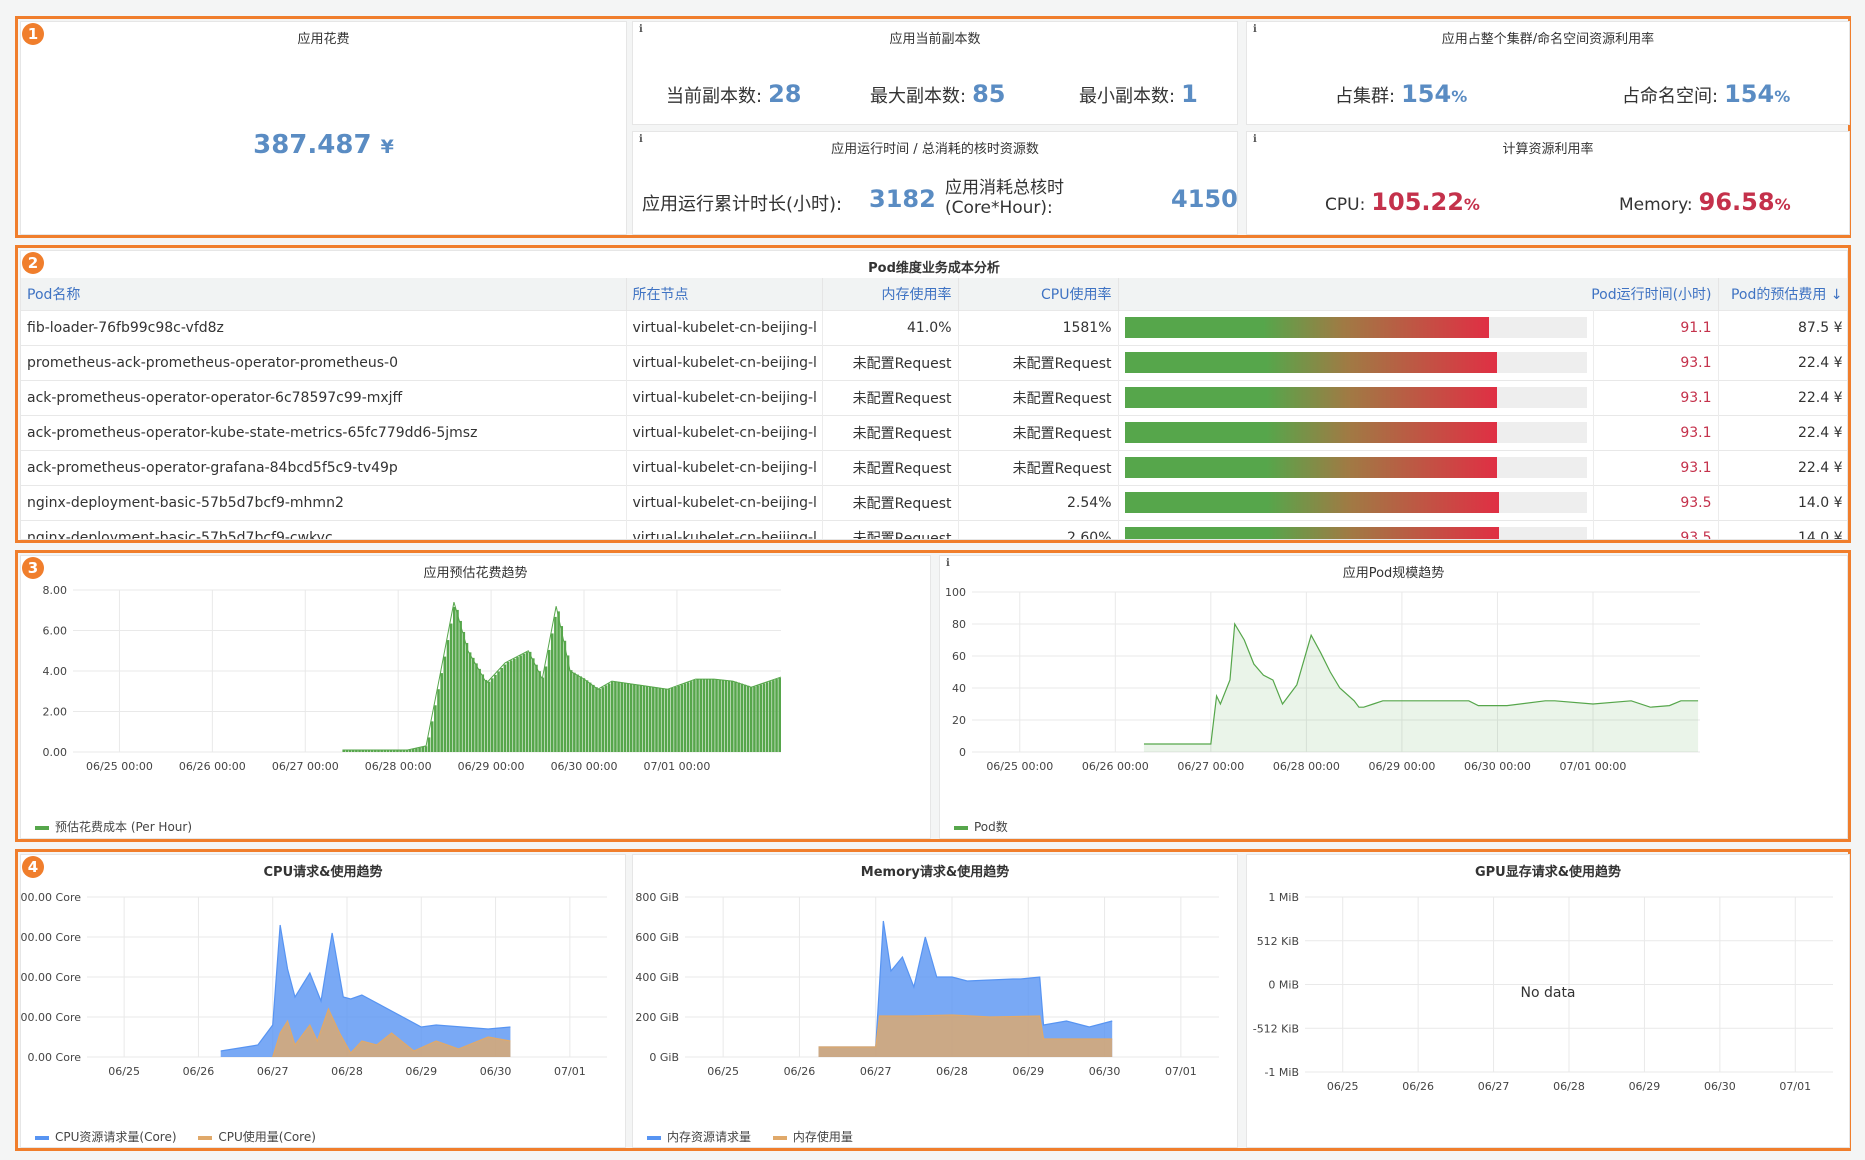 Image resolution: width=1865 pixels, height=1160 pixels. I want to click on pod-name-cell: fib-loader-76fb99c98c-vfd8z, so click(324, 327).